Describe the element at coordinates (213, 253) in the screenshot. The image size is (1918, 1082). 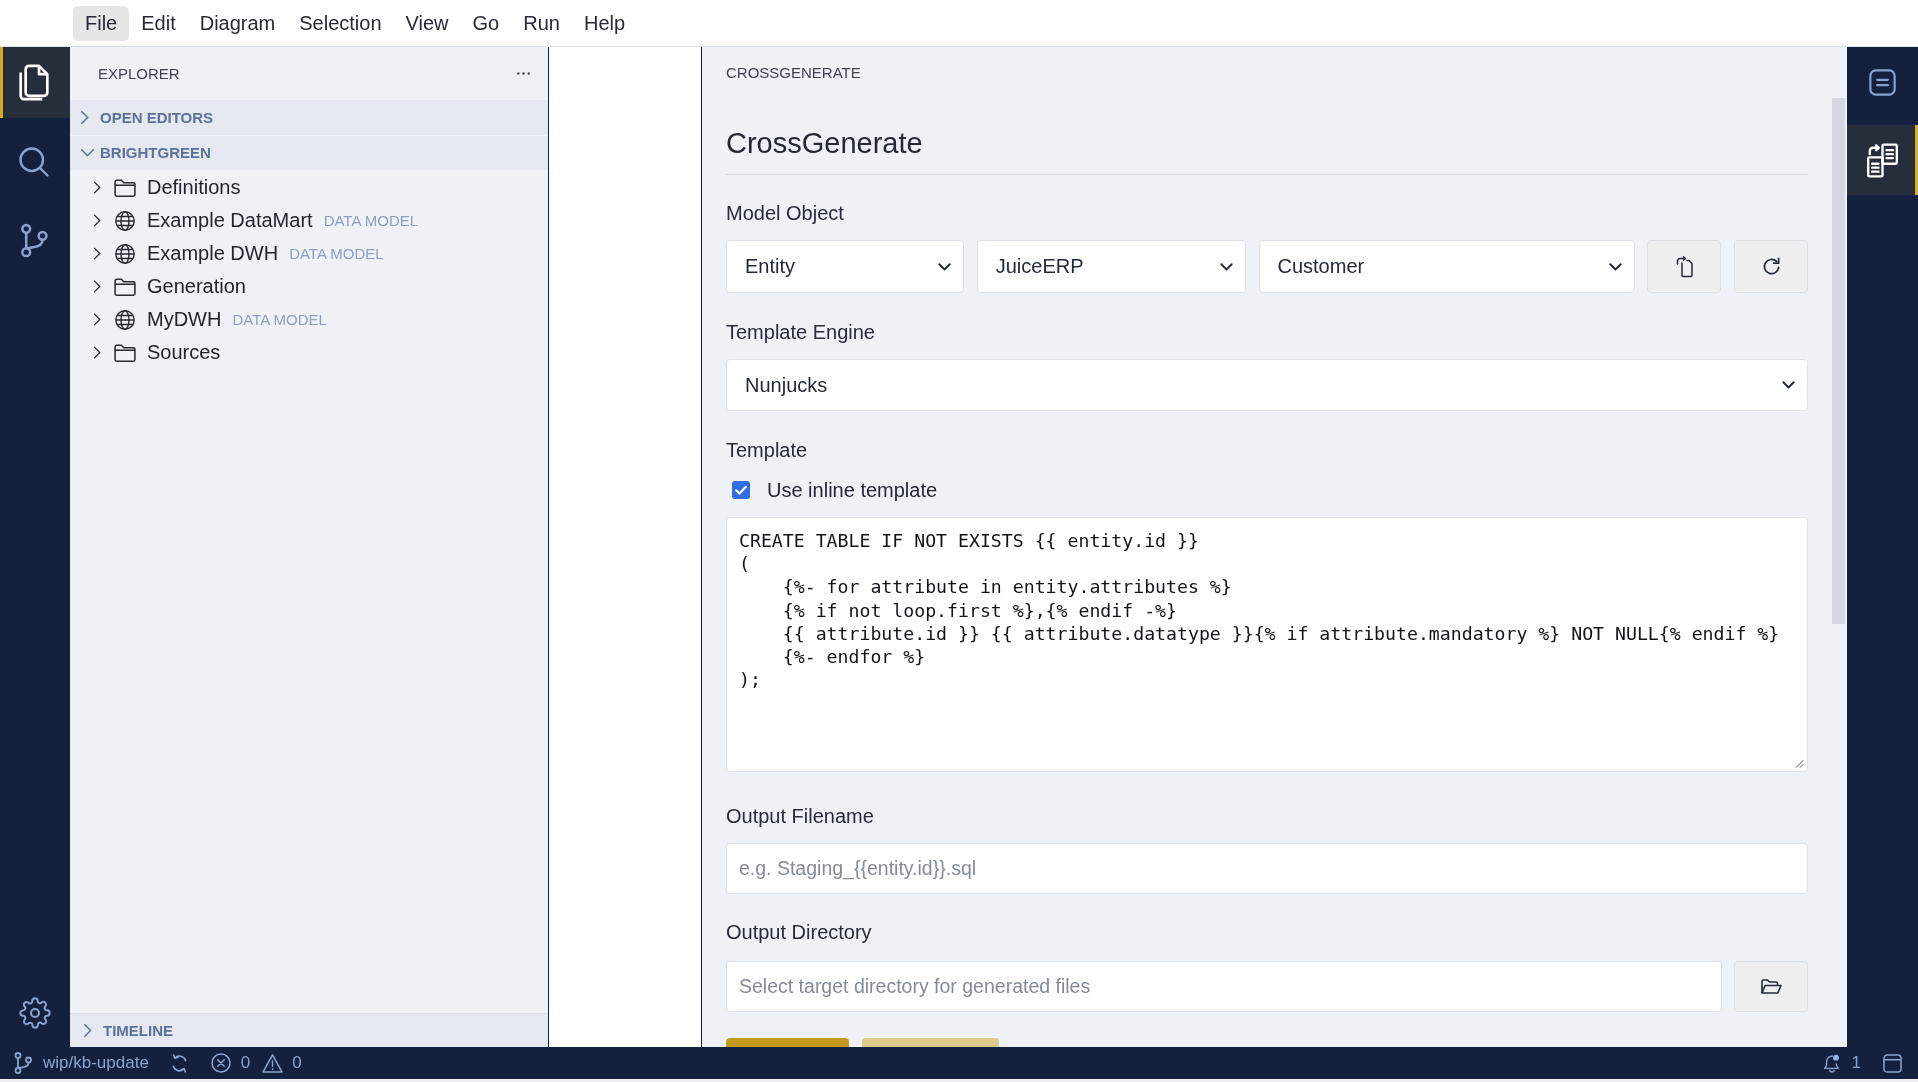
I see `tree-item-label: Example DWH` at that location.